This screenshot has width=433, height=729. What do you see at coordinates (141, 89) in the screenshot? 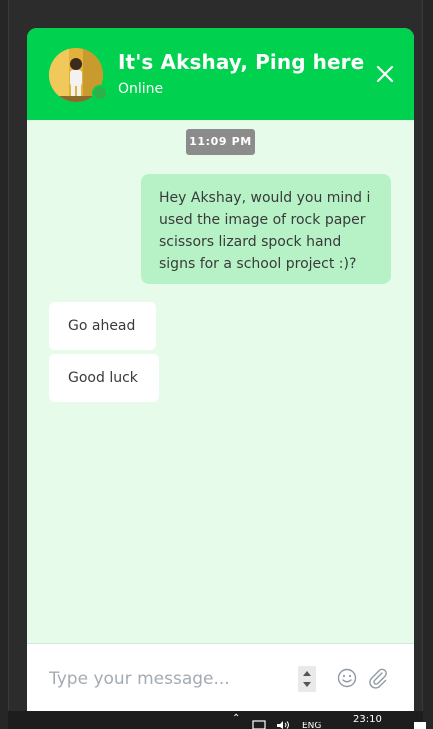
I see `chat-status: Online` at bounding box center [141, 89].